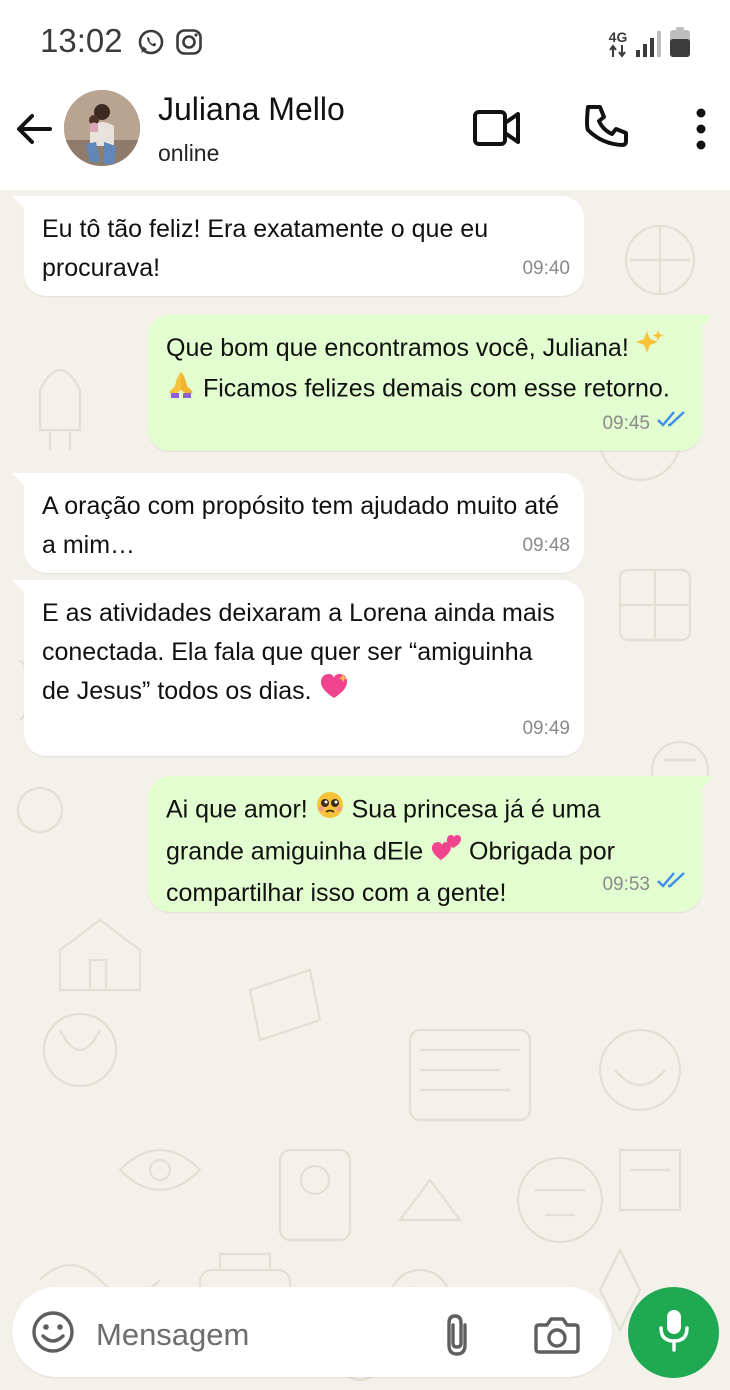  Describe the element at coordinates (557, 1336) in the screenshot. I see `camera-icon` at that location.